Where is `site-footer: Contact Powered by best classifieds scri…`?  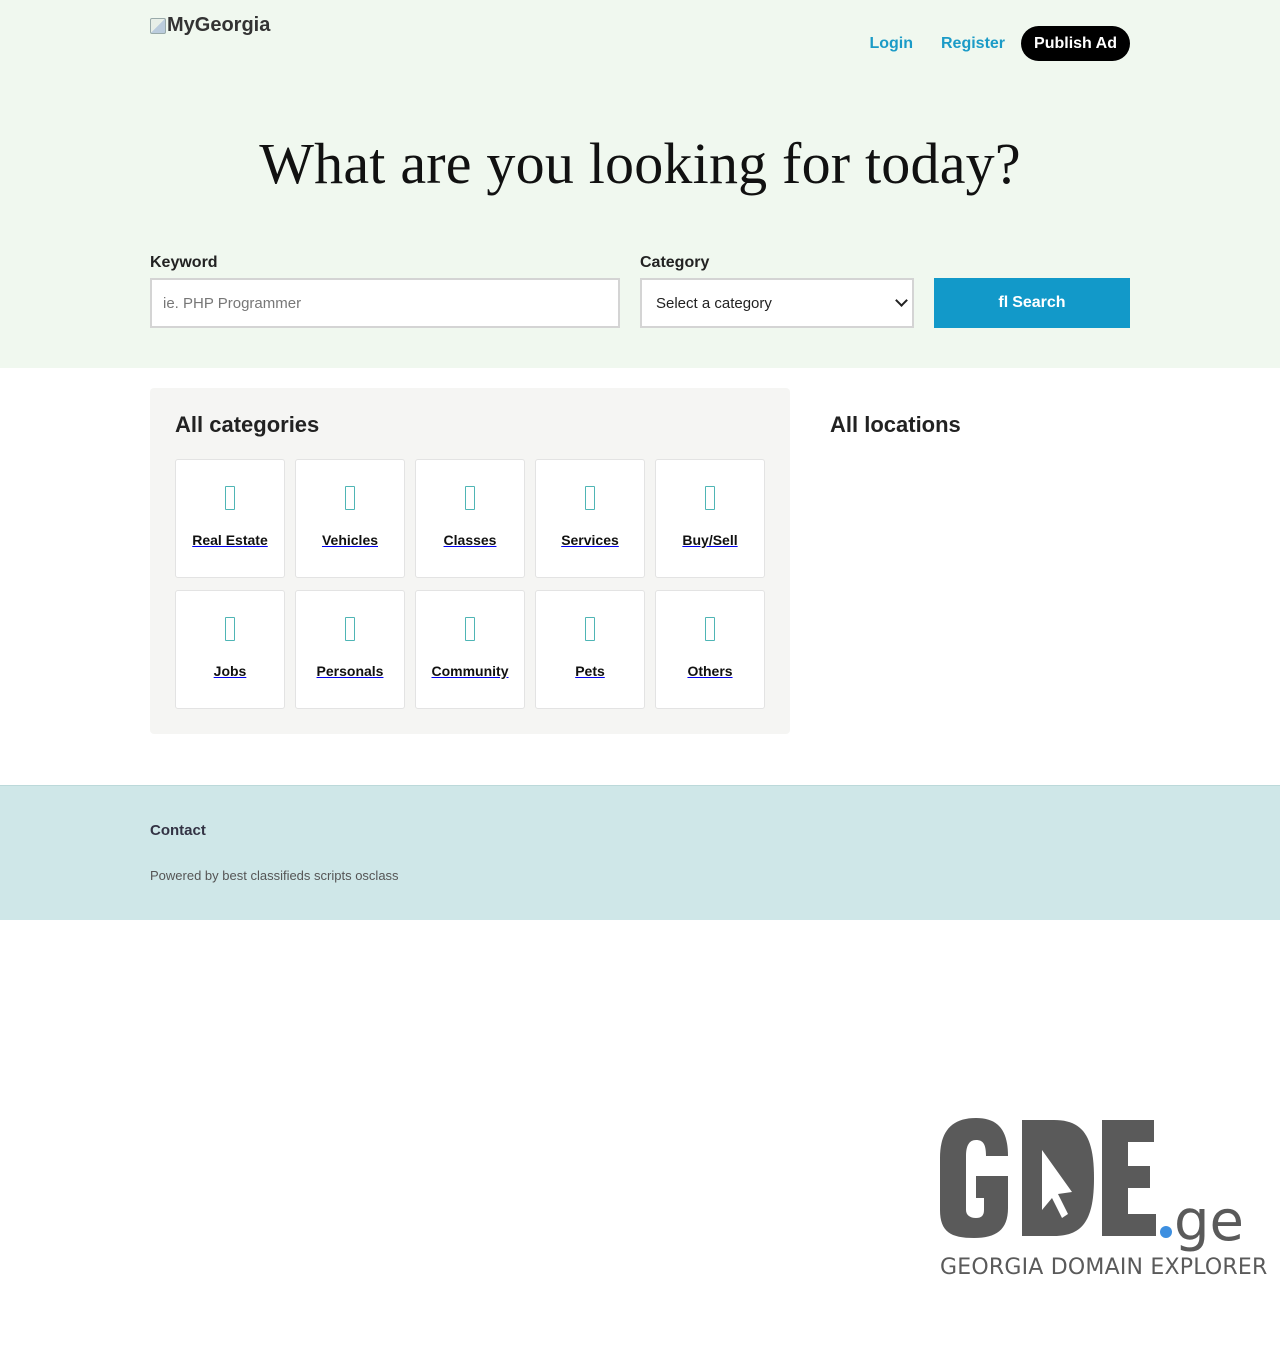
site-footer: Contact Powered by best classifieds scri… is located at coordinates (640, 852).